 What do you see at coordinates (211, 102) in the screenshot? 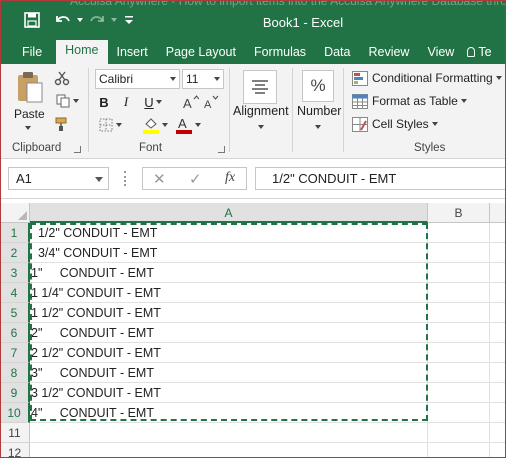
I see `decrease-font-size-button: A` at bounding box center [211, 102].